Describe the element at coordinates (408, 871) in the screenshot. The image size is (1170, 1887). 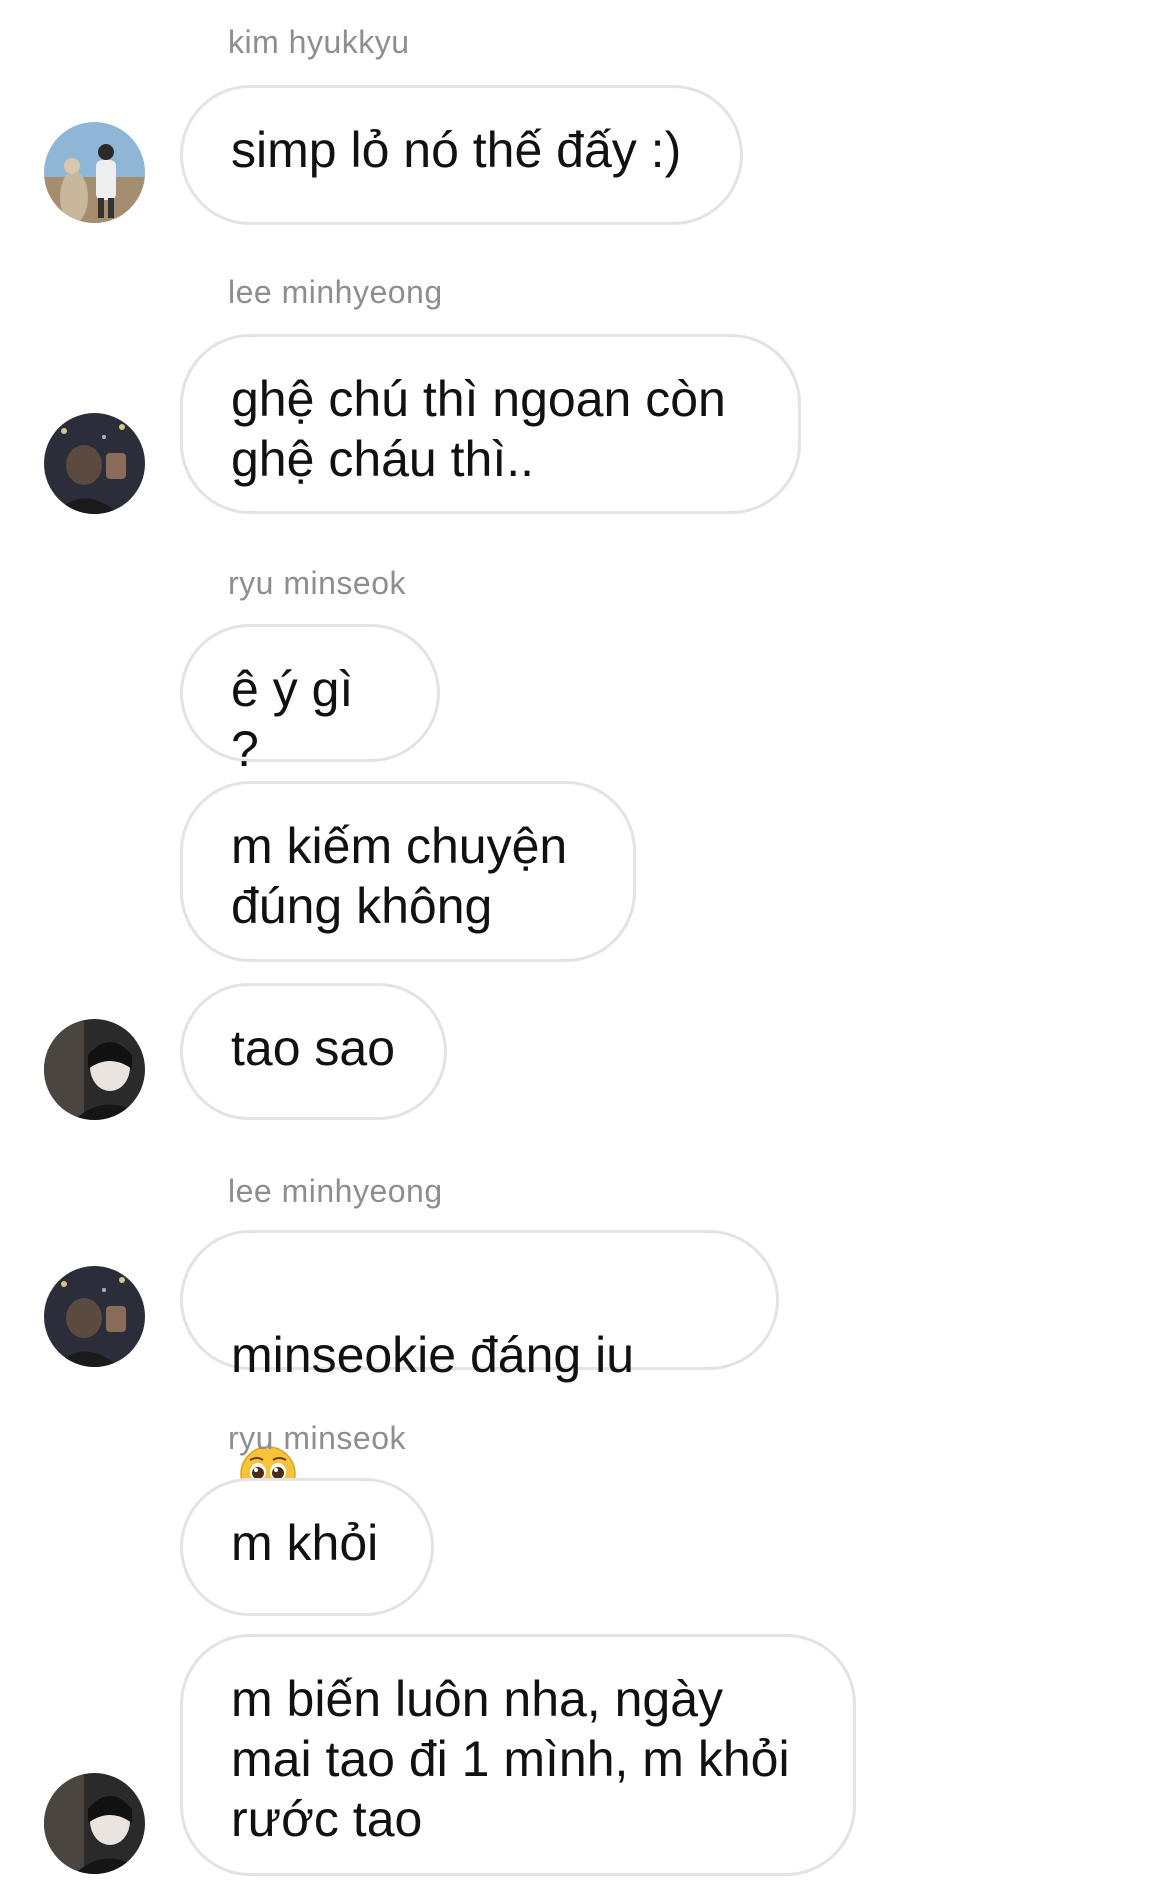
I see `message-bubble: m kiếm chuyện đúng không` at that location.